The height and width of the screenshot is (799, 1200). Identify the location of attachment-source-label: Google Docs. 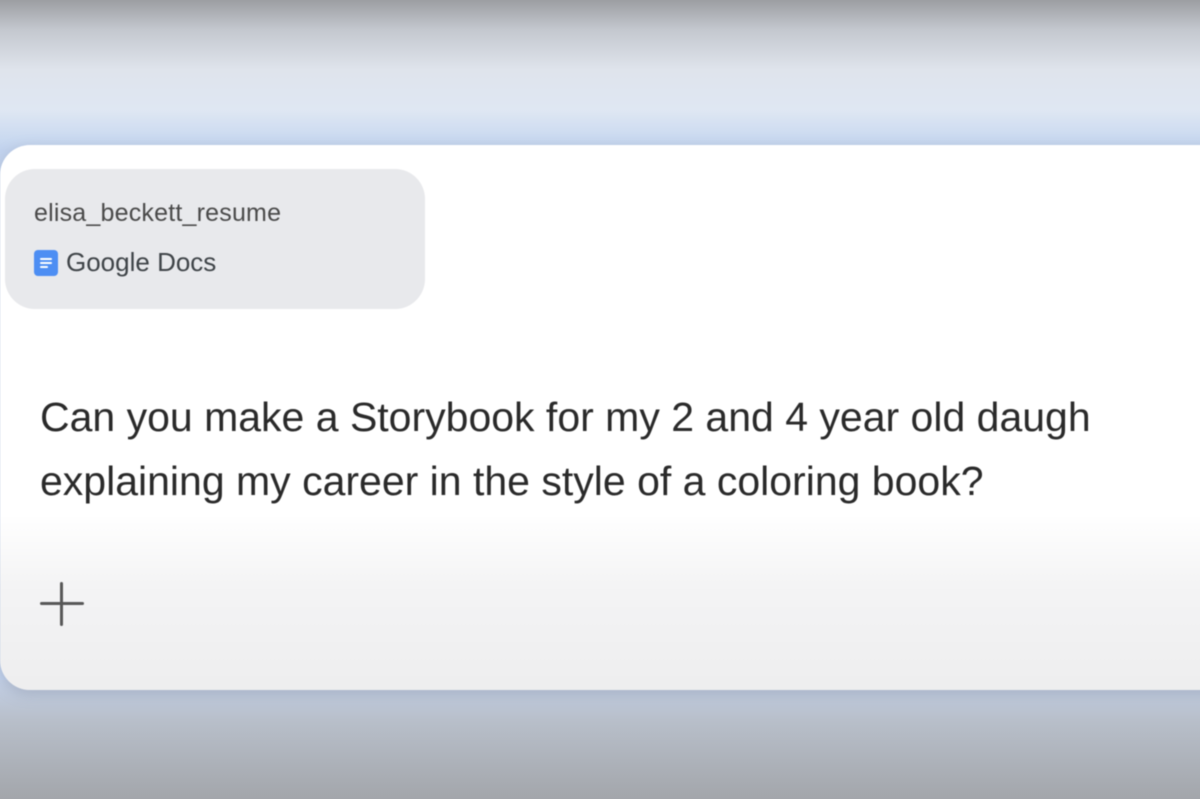
(141, 262).